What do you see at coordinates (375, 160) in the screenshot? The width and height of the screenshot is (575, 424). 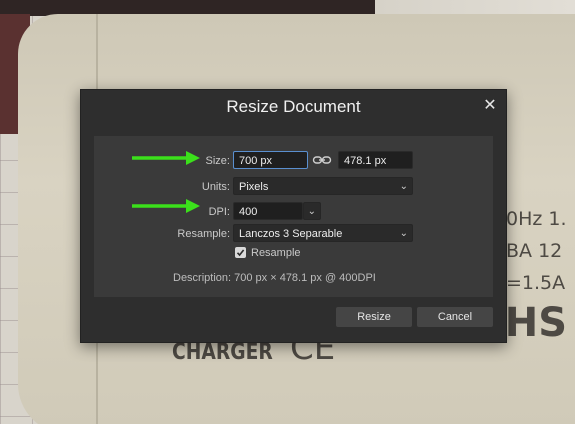 I see `height-input: 478.1 px` at bounding box center [375, 160].